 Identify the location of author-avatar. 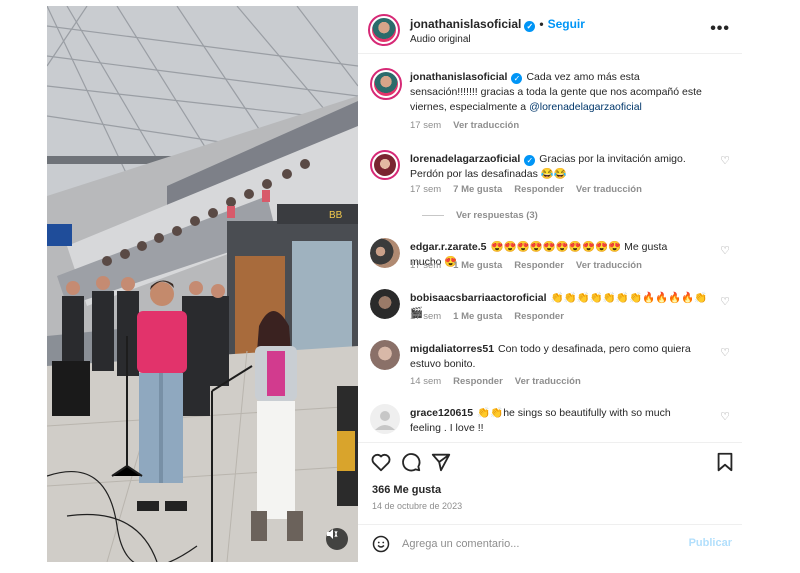
(384, 30).